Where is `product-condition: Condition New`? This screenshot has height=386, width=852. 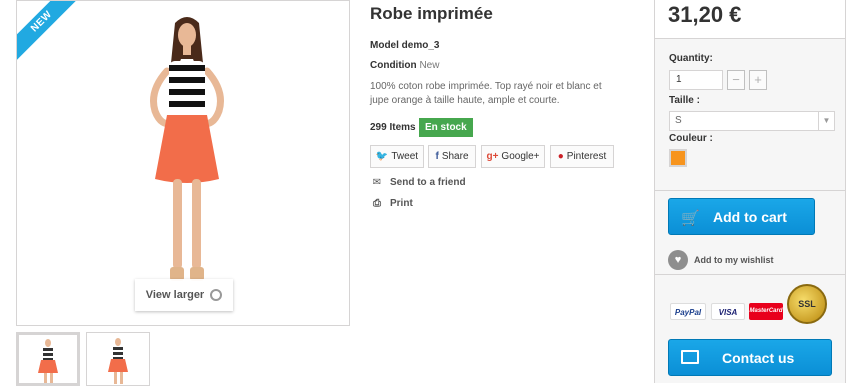
product-condition: Condition New is located at coordinates (404, 65).